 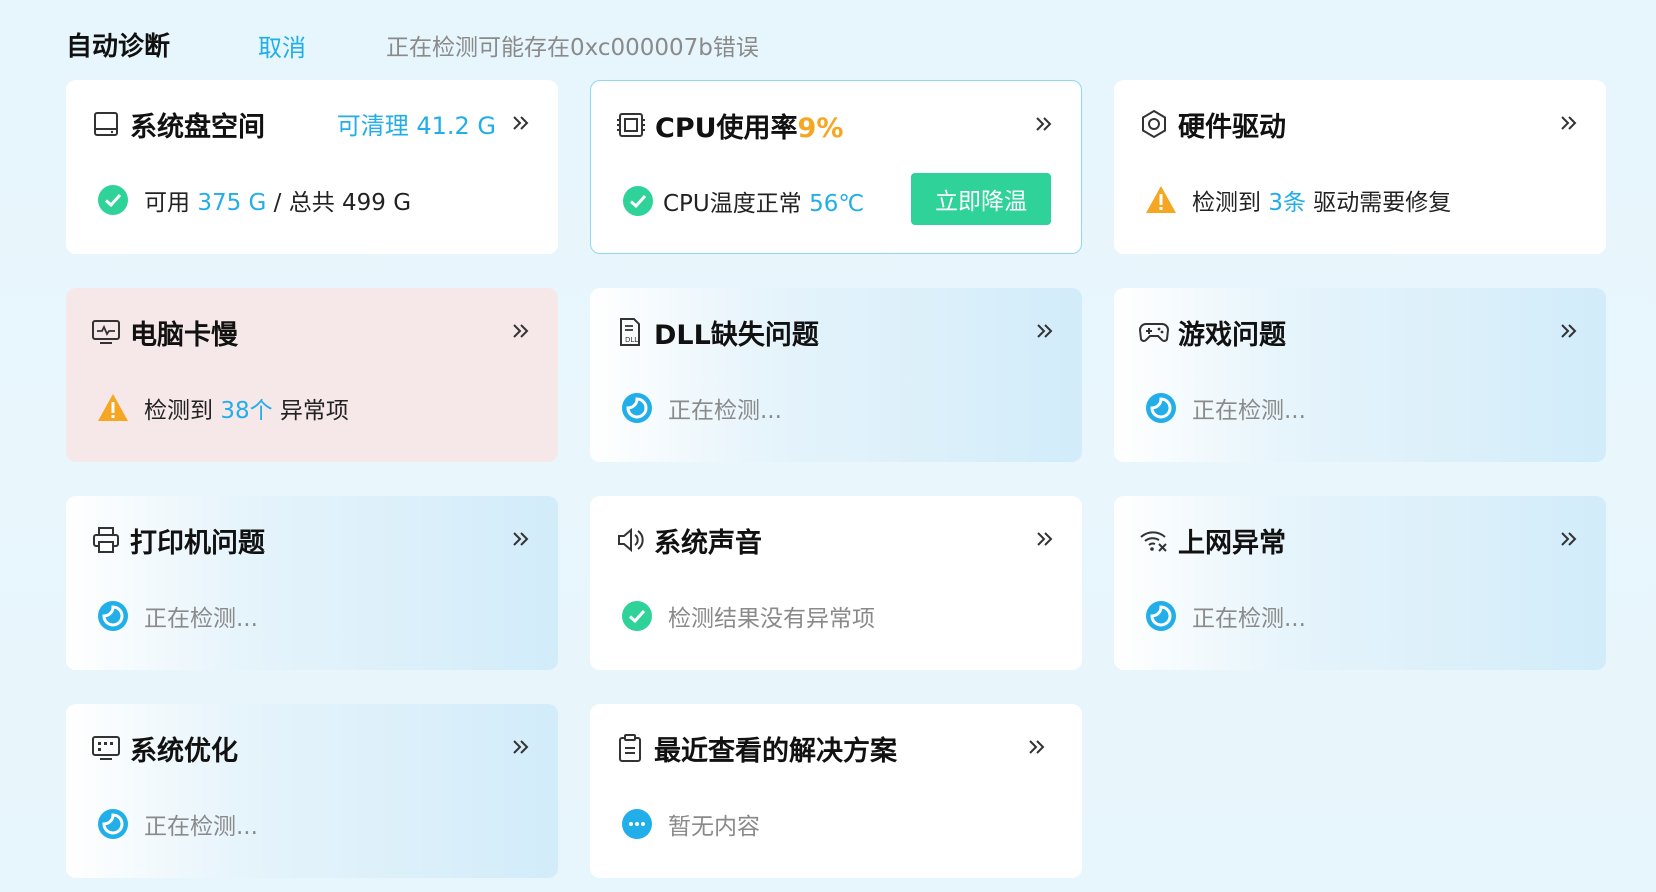 I want to click on card-recent-solutions: 最近查看的解决方案 暂无内容, so click(x=836, y=791).